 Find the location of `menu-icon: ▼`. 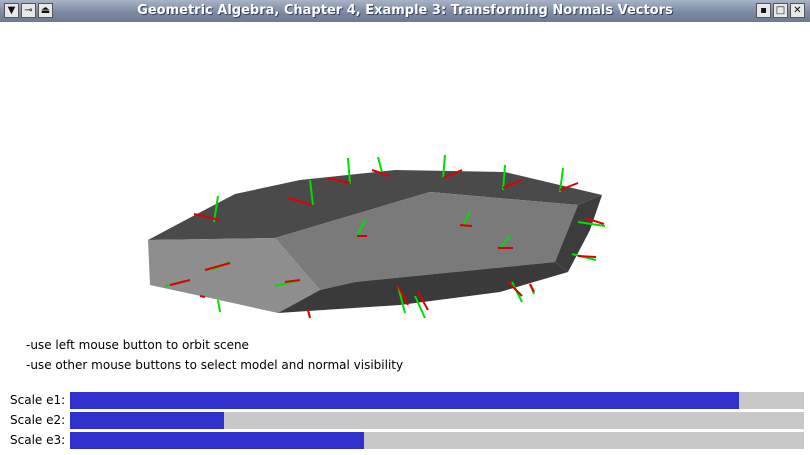

menu-icon: ▼ is located at coordinates (11, 10).